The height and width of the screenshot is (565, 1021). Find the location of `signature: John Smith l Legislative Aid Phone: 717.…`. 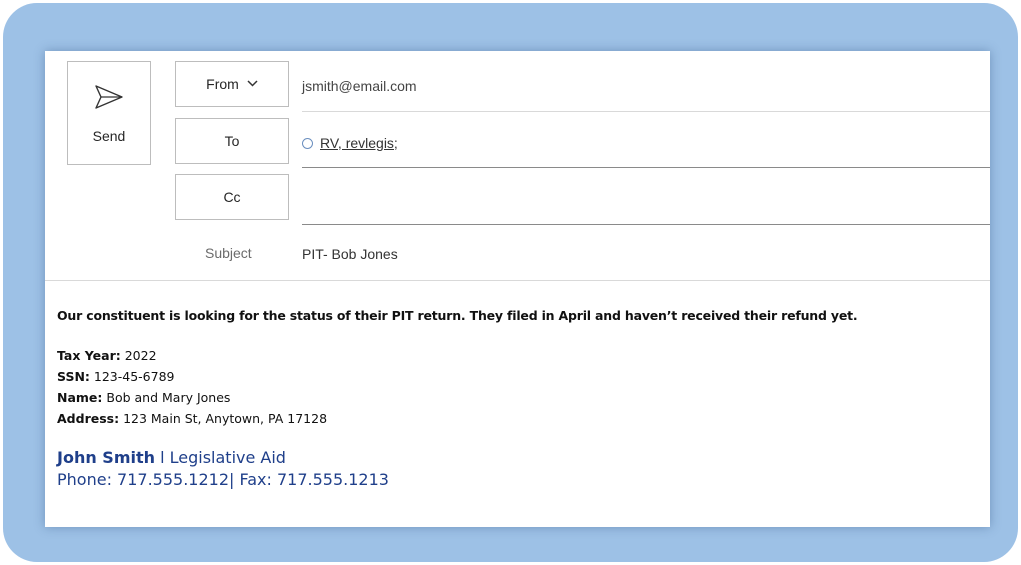

signature: John Smith l Legislative Aid Phone: 717.… is located at coordinates (519, 468).